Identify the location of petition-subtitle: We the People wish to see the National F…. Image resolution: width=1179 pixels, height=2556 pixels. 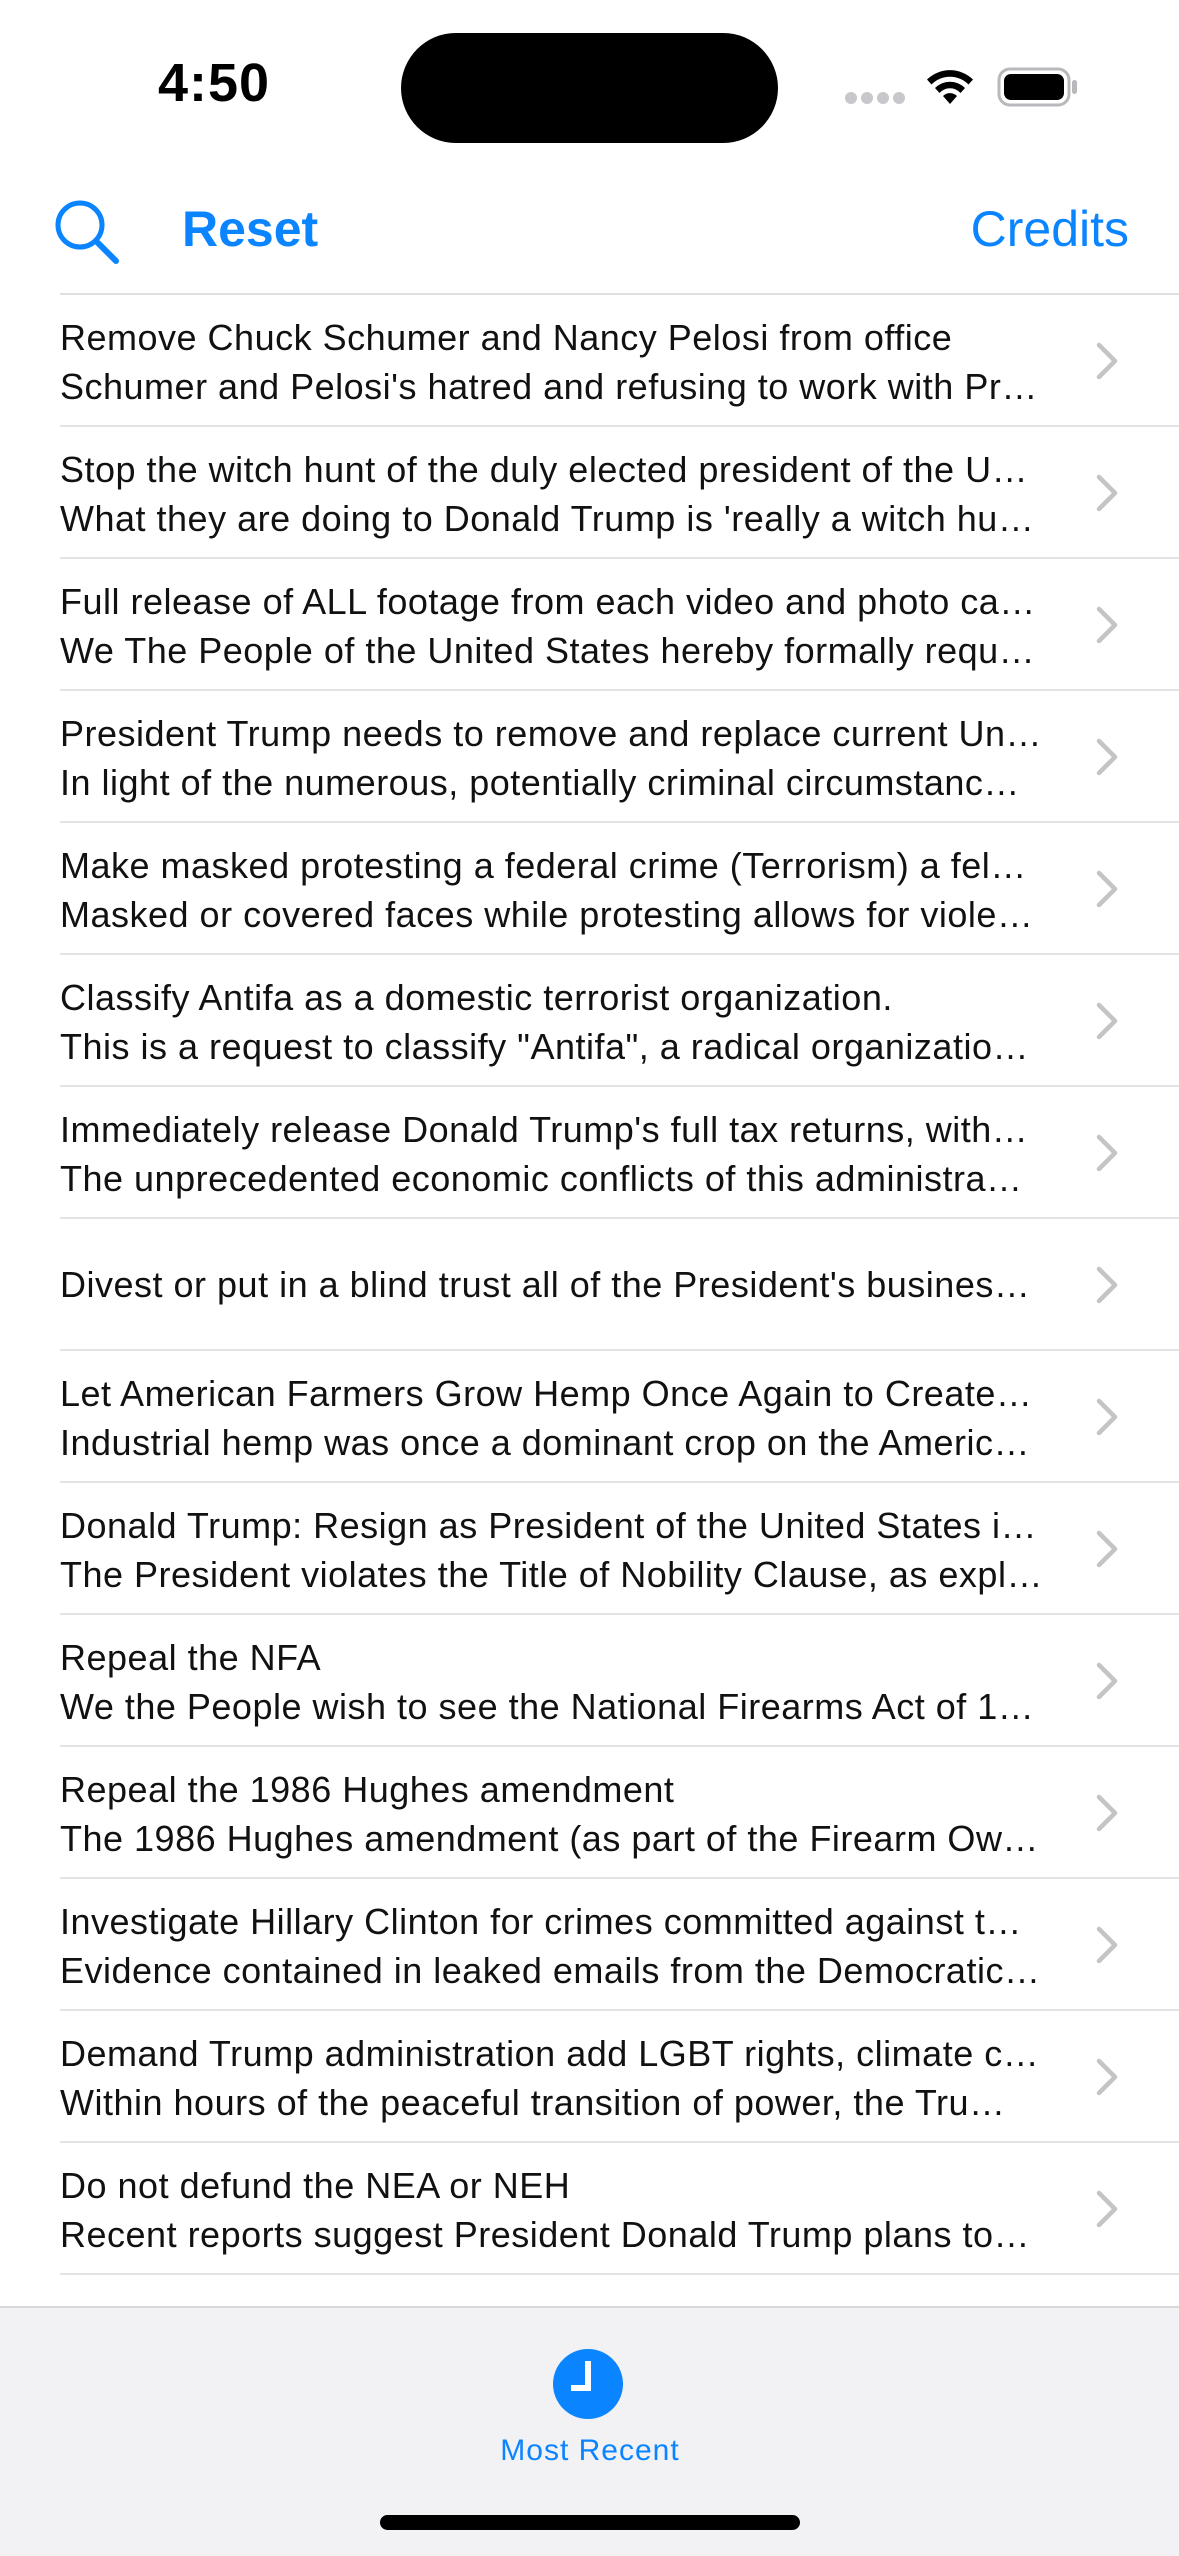
(547, 1706).